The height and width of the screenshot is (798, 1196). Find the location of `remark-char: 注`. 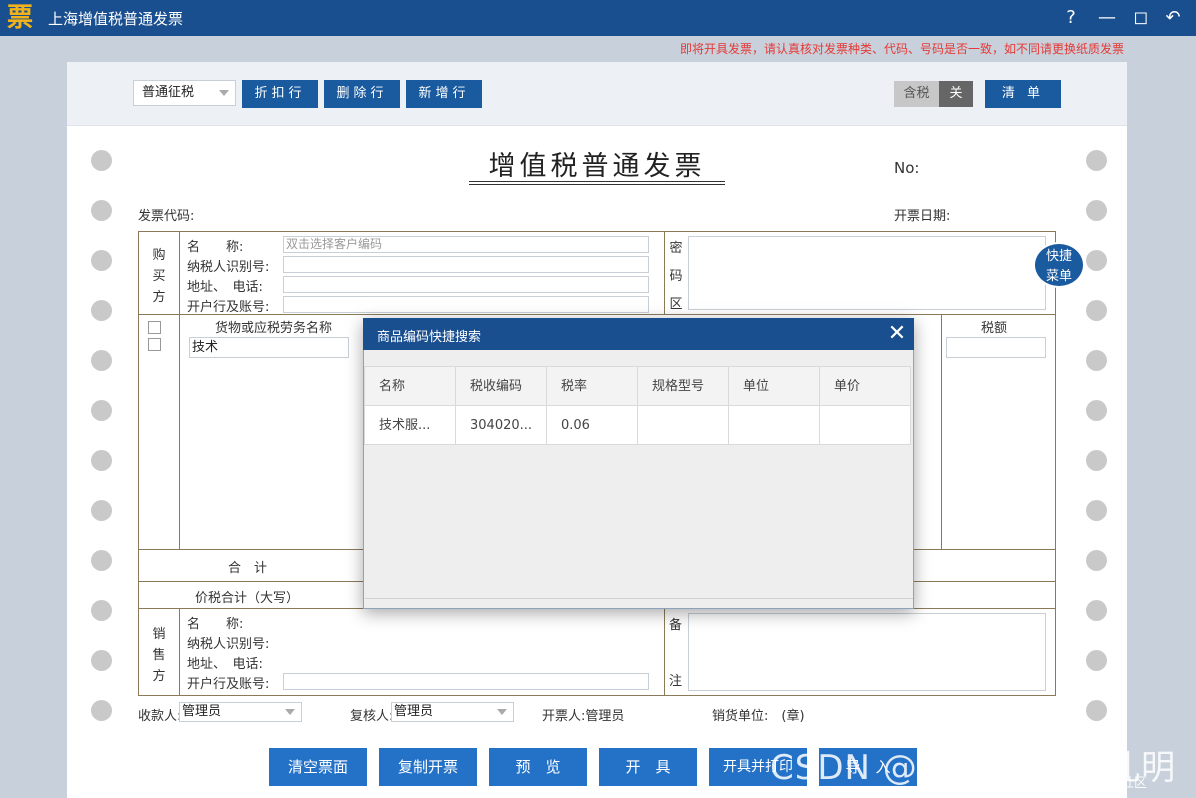

remark-char: 注 is located at coordinates (676, 681).